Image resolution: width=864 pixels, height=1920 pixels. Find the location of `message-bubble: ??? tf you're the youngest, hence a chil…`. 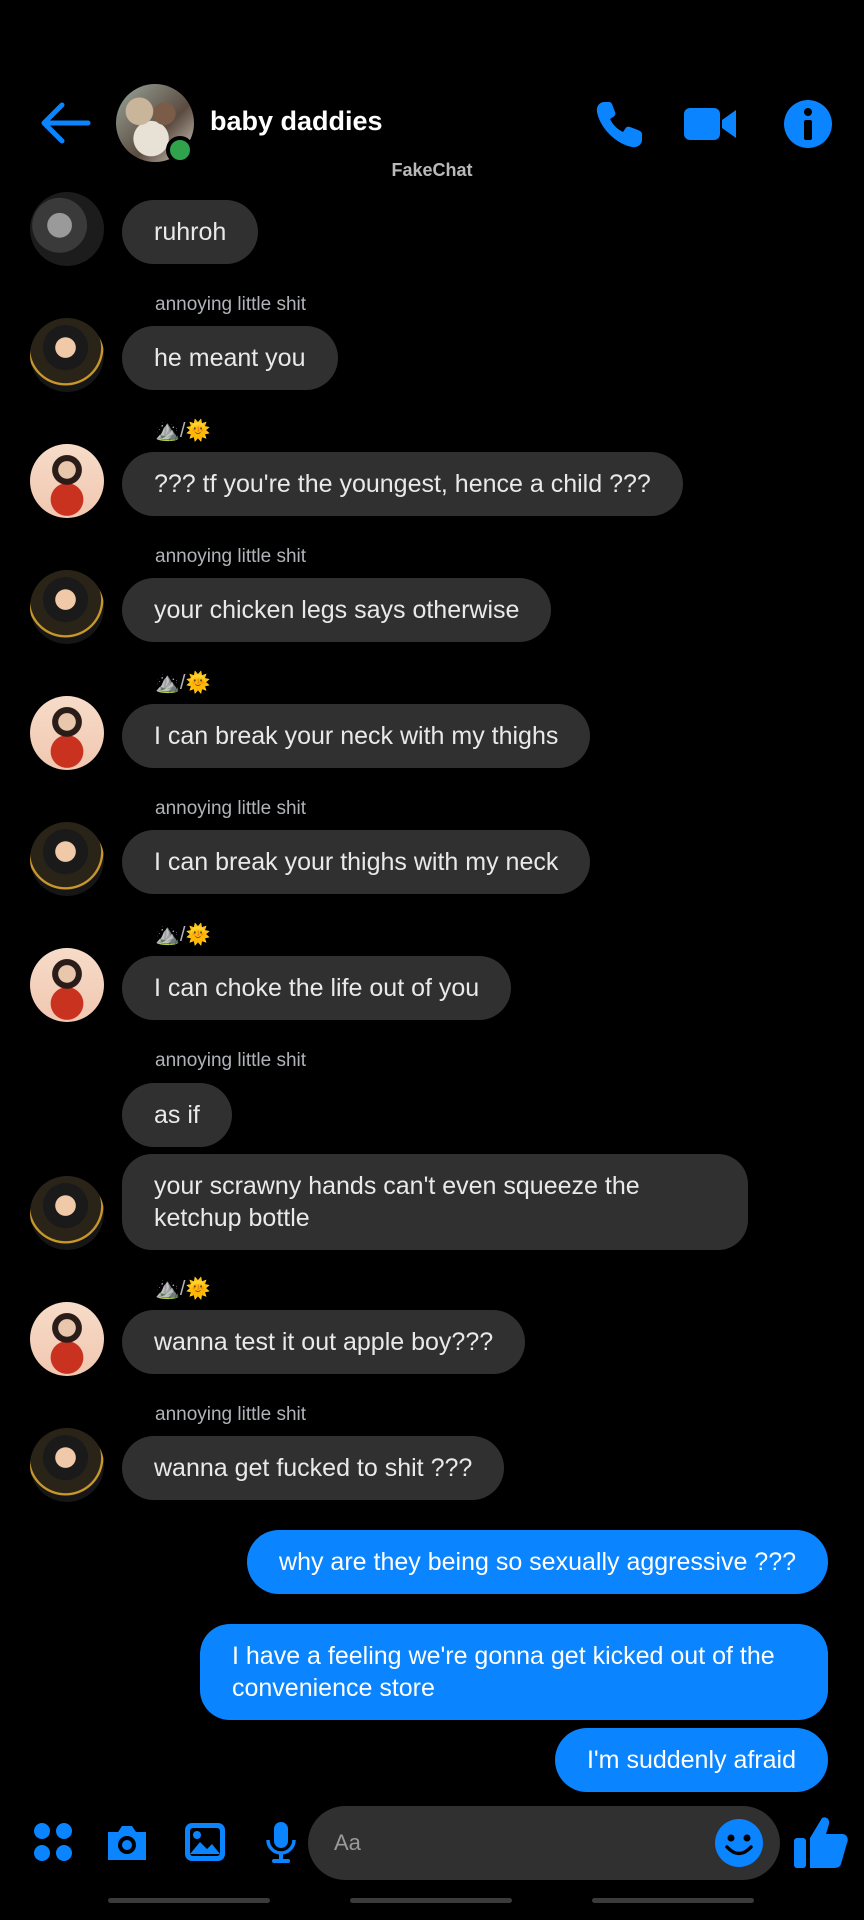

message-bubble: ??? tf you're the youngest, hence a chil… is located at coordinates (402, 484).